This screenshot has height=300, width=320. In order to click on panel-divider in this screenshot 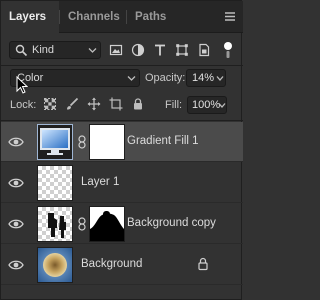, I will do `click(122, 120)`.